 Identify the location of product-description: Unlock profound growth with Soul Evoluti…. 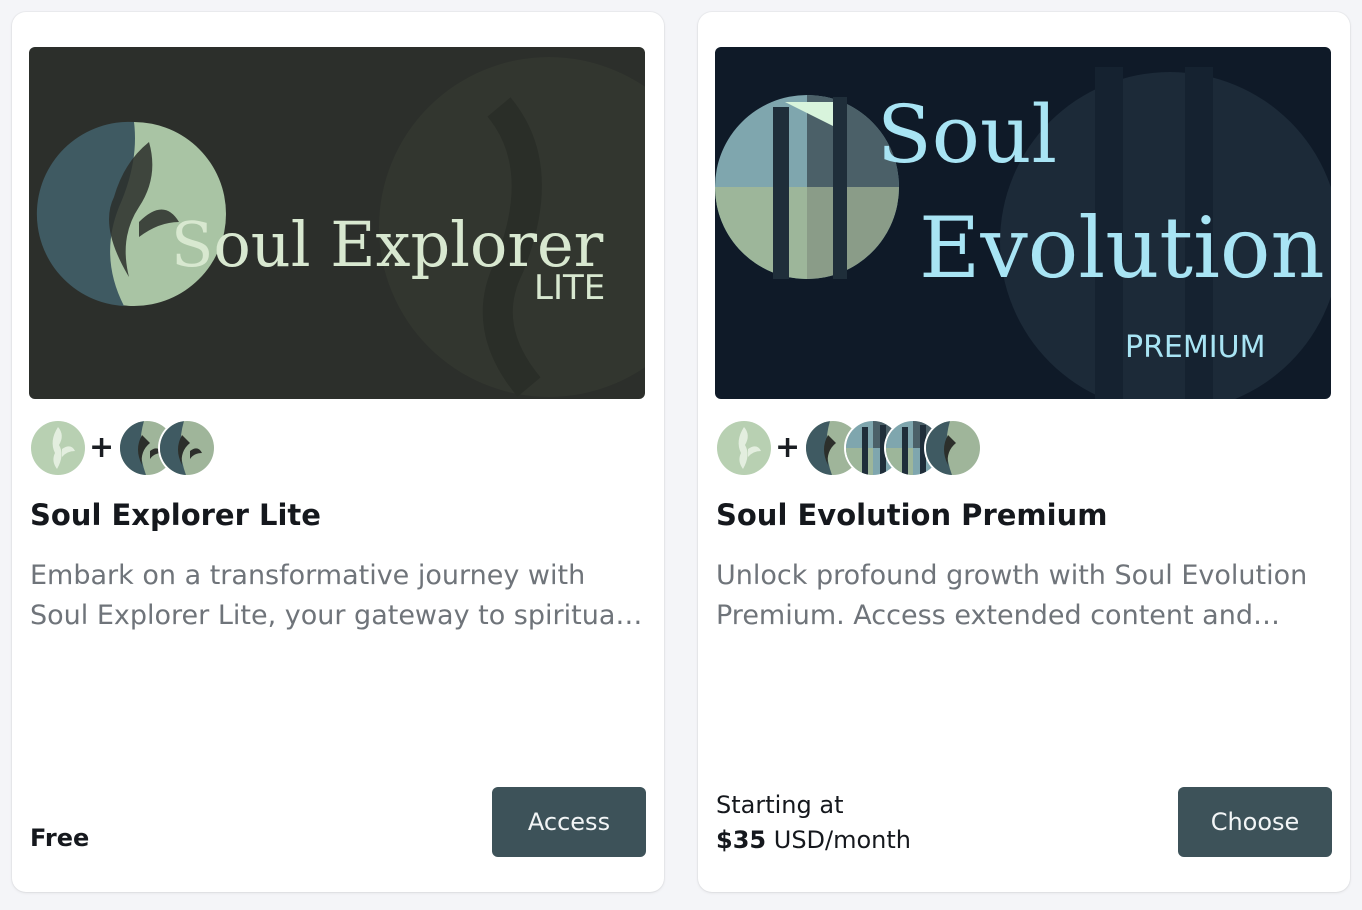
(1012, 595).